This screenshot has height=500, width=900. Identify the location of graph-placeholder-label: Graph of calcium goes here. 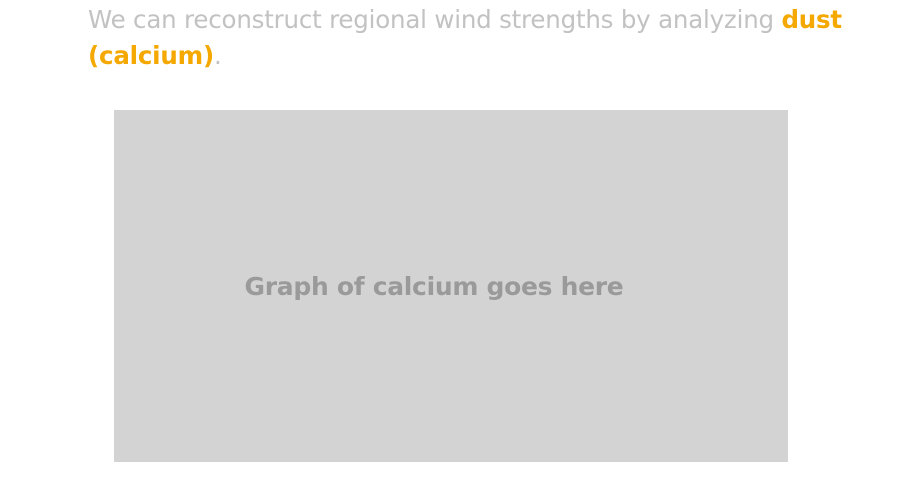
(434, 286).